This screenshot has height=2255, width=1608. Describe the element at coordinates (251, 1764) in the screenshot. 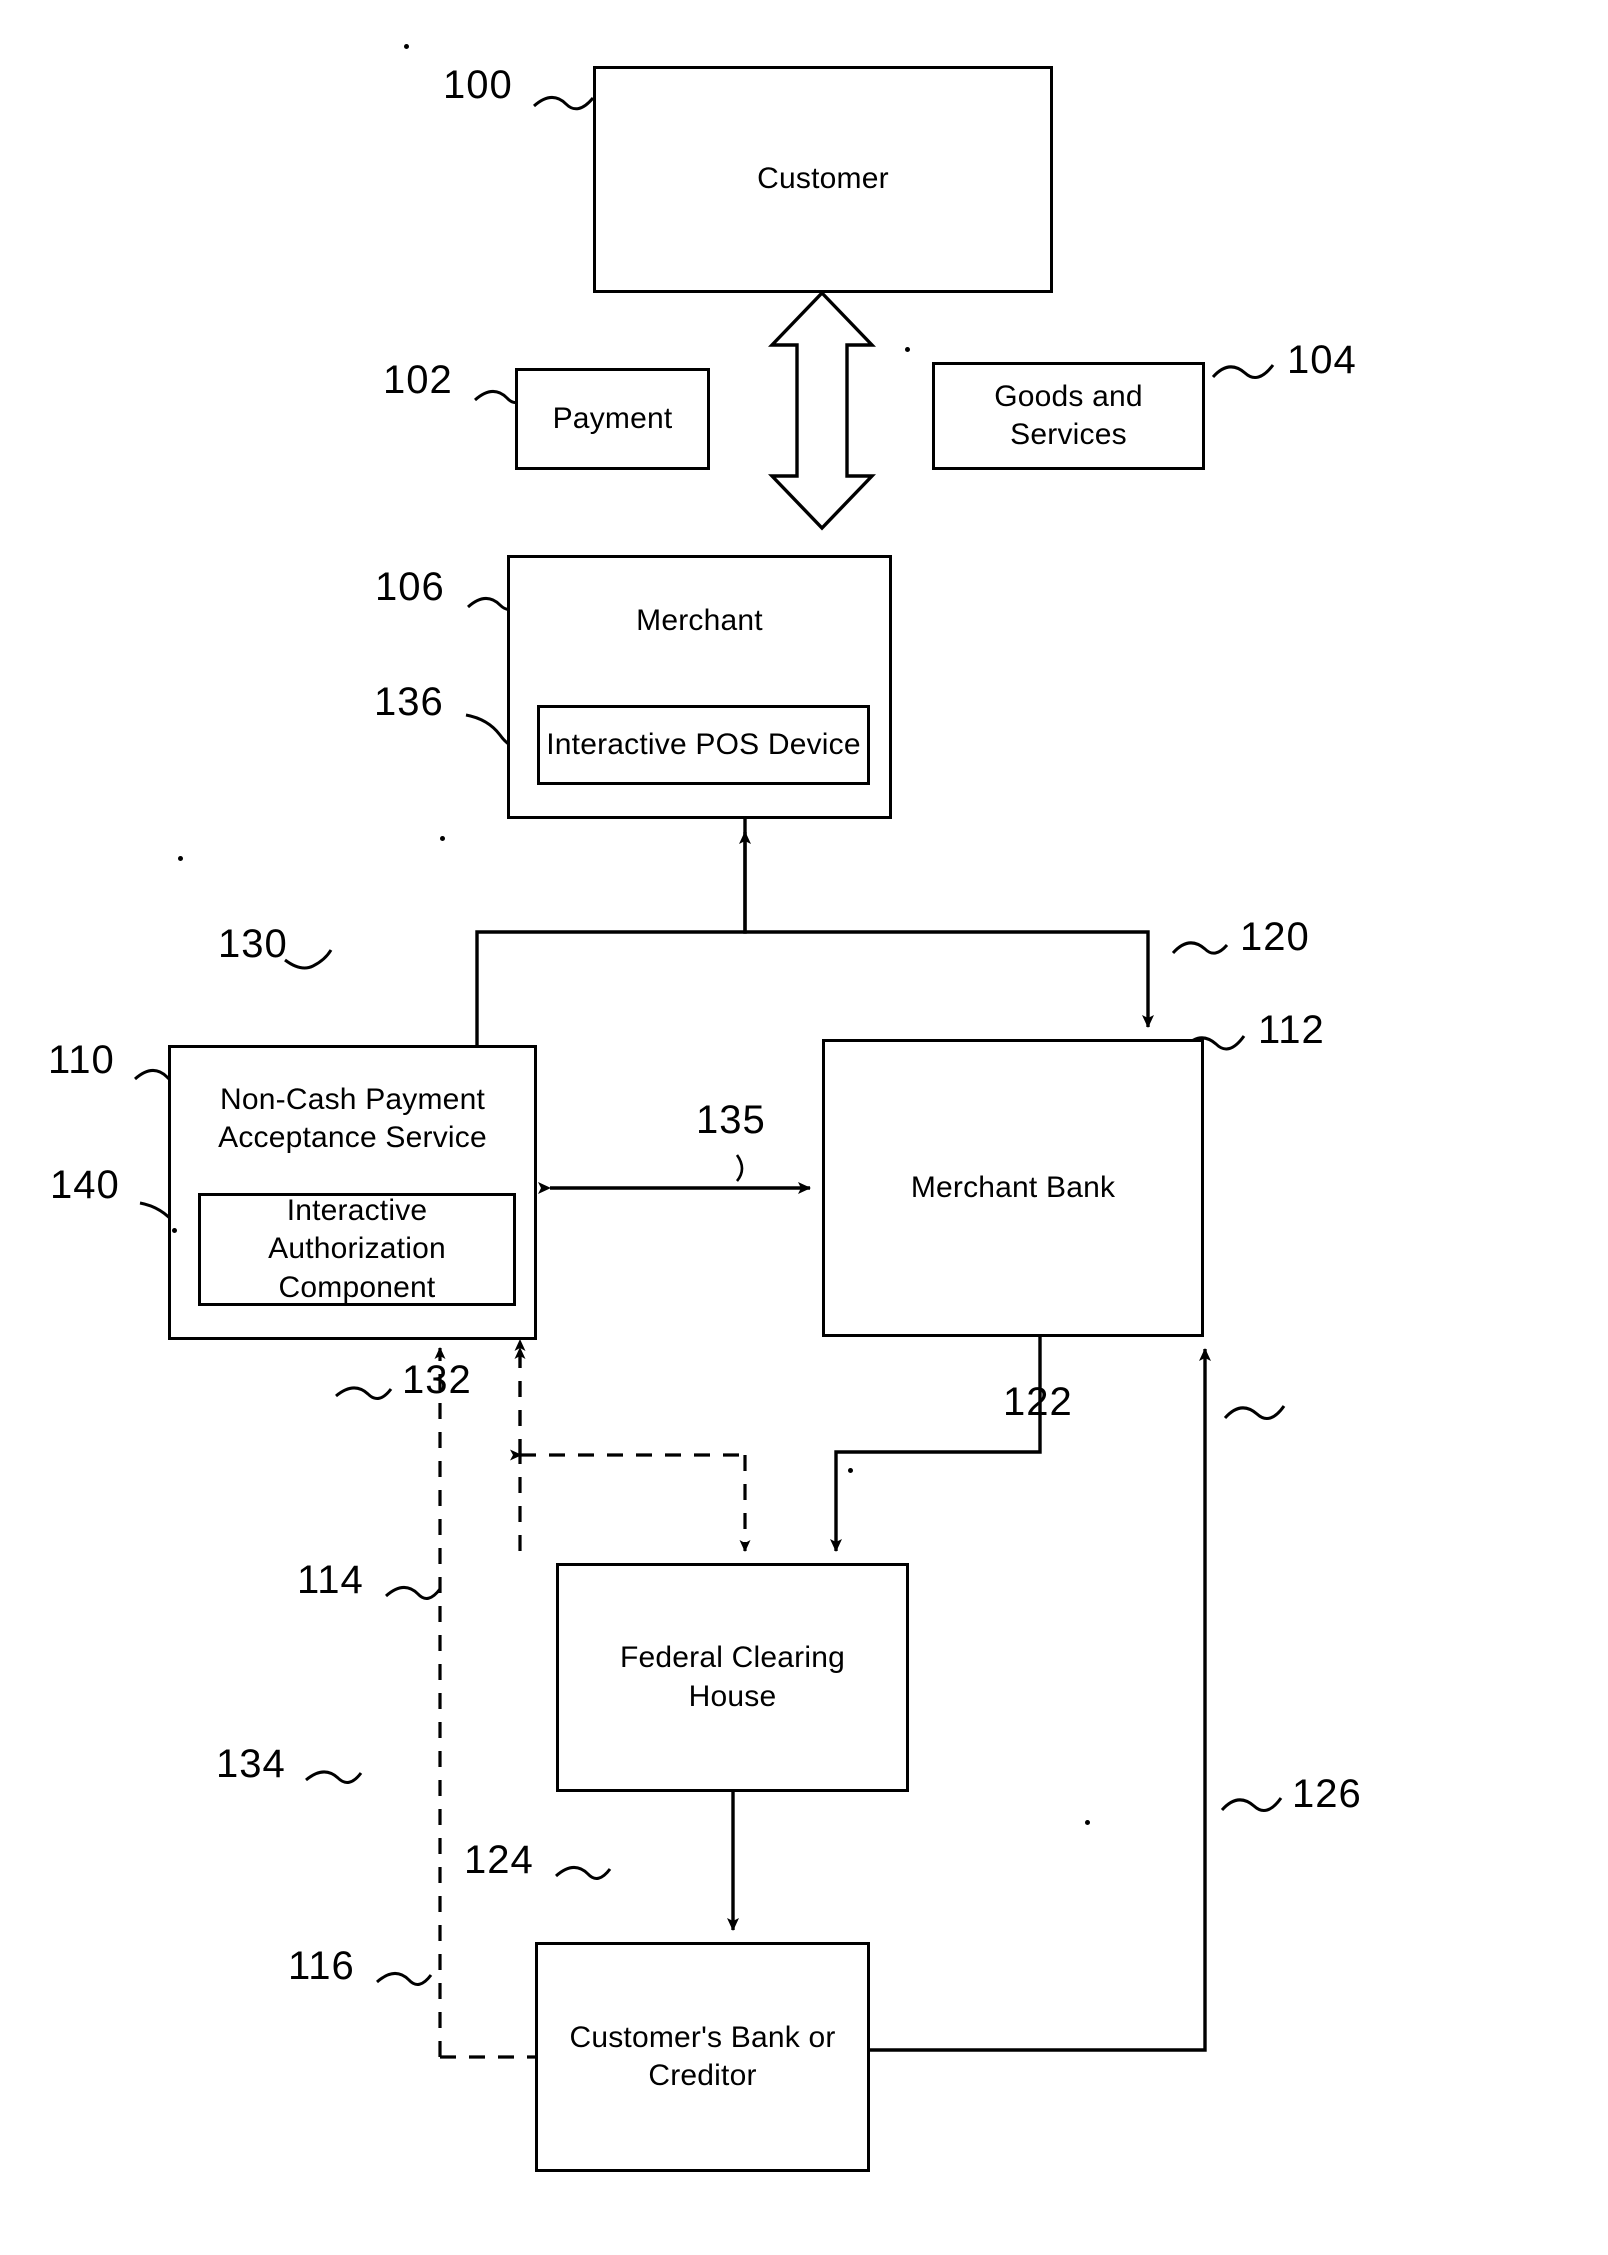

I see `ref-number-134: 134` at that location.